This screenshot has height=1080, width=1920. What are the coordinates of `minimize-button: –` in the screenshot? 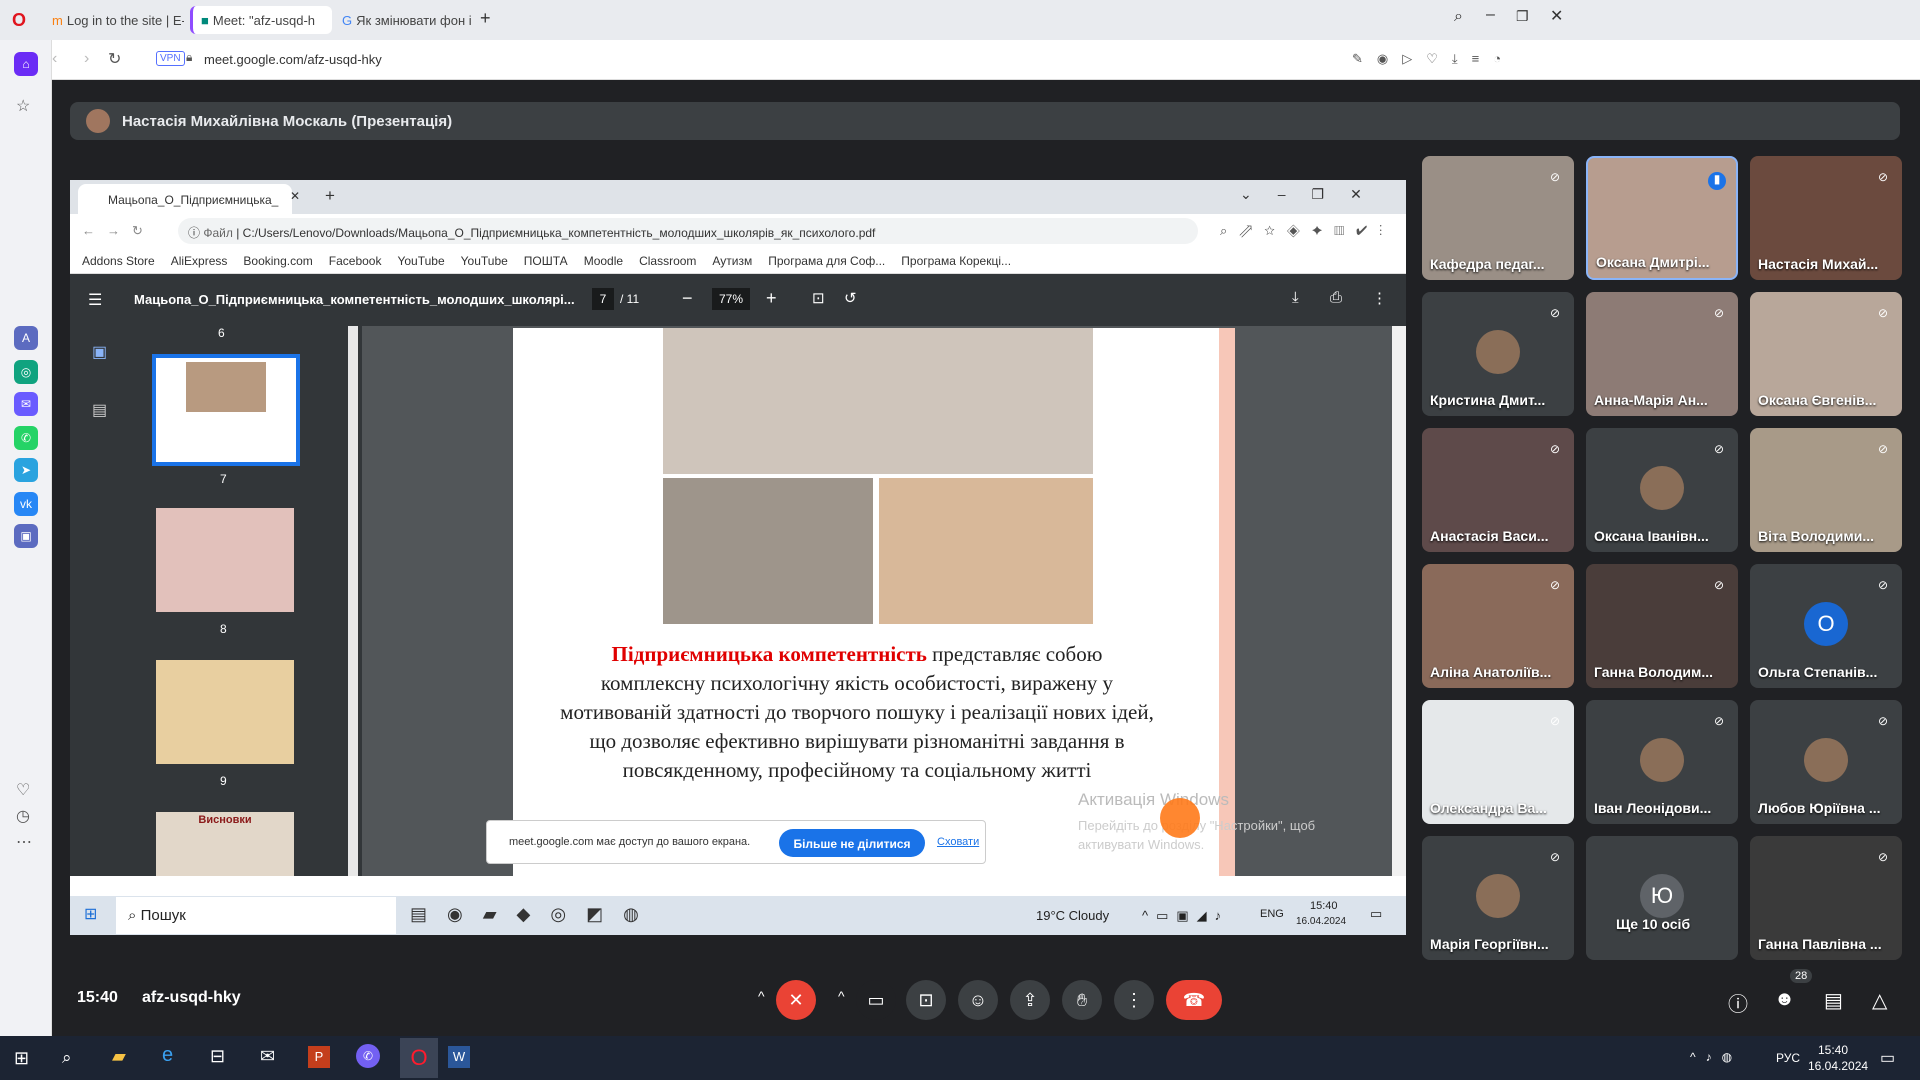 It's located at (1490, 15).